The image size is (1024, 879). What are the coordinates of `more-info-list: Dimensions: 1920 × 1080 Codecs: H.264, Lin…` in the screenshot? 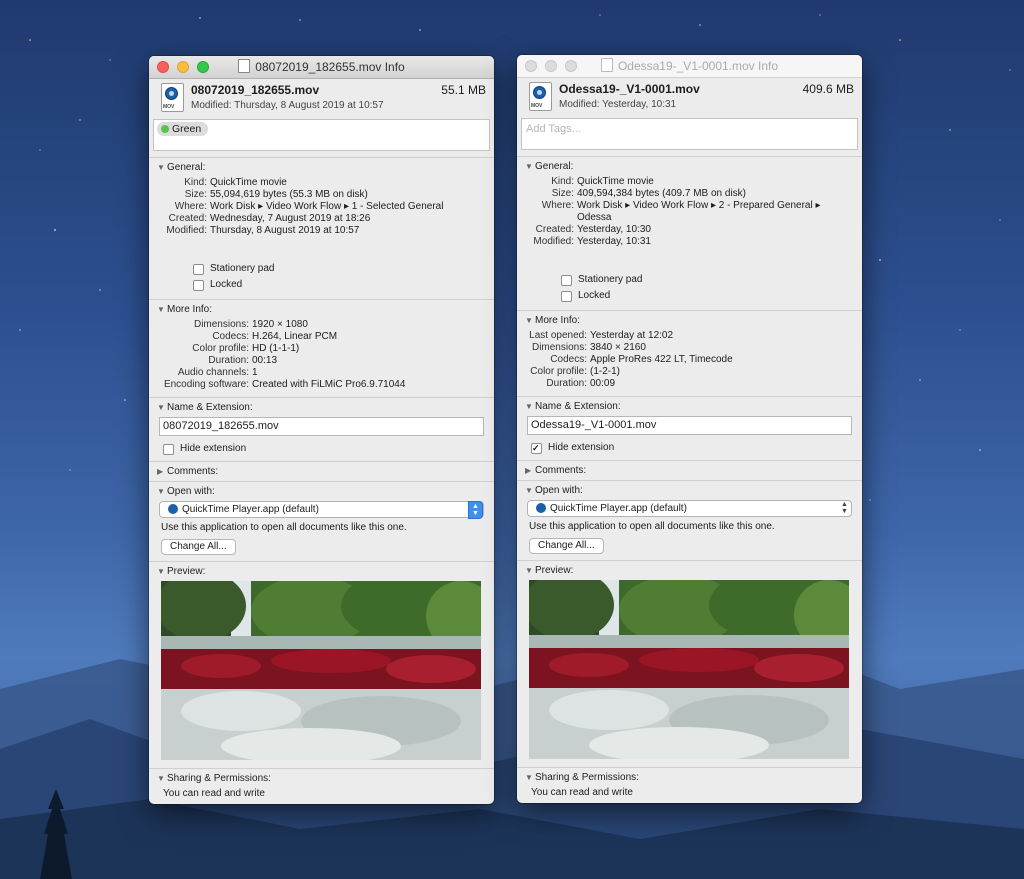 It's located at (284, 354).